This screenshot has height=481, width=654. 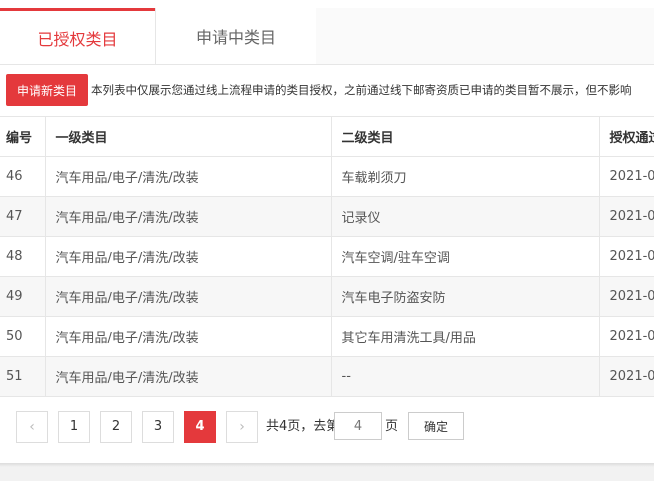 What do you see at coordinates (200, 427) in the screenshot?
I see `page-button-current: 4` at bounding box center [200, 427].